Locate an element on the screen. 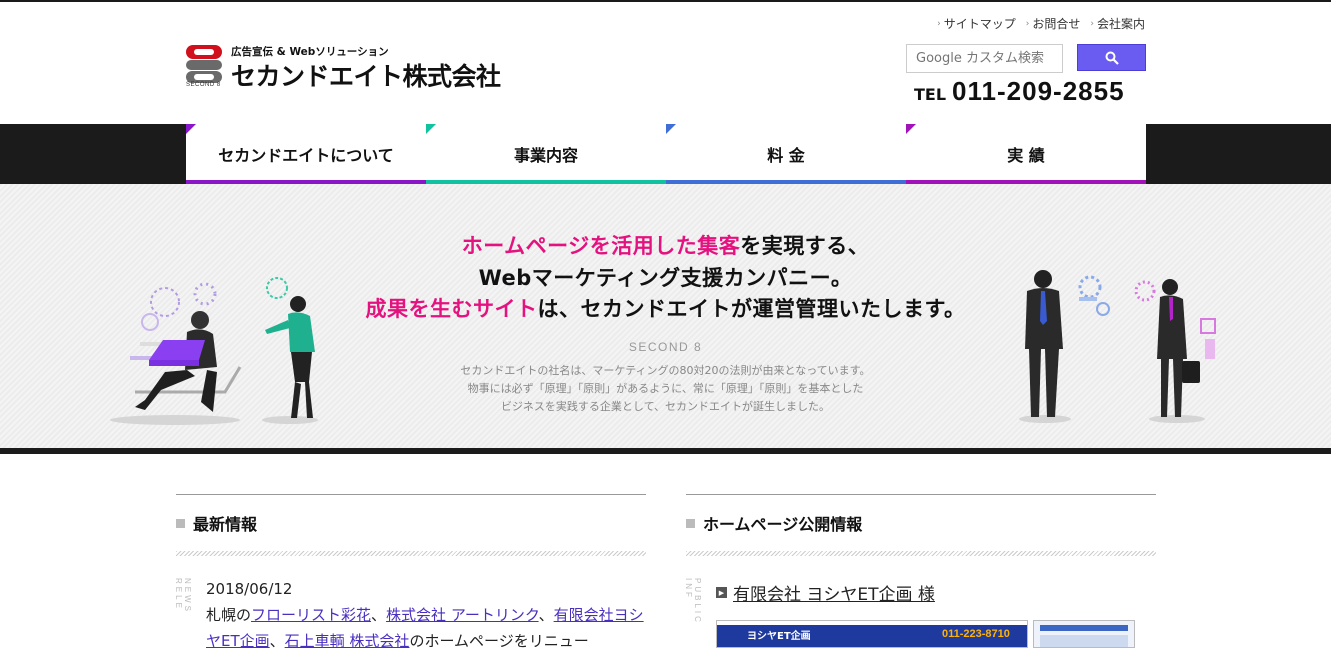 This screenshot has width=1331, height=654. thumbnail-phone: 011-223-8710 is located at coordinates (976, 634).